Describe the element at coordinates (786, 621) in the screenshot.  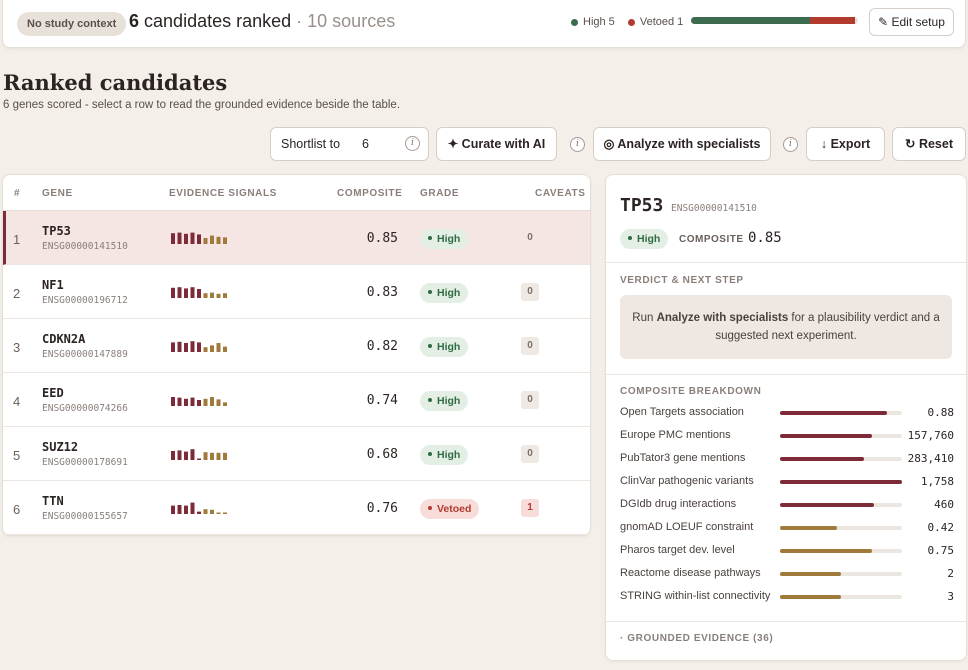
I see `divider` at that location.